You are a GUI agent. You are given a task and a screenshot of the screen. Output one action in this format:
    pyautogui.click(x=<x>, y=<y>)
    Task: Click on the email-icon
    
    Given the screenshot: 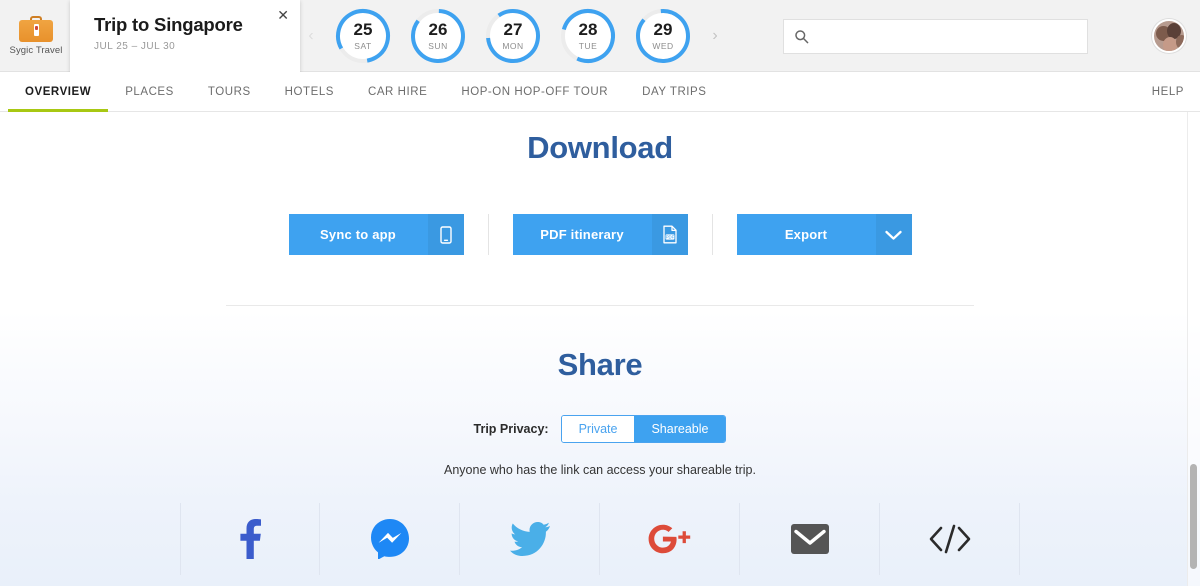 What is the action you would take?
    pyautogui.click(x=809, y=539)
    